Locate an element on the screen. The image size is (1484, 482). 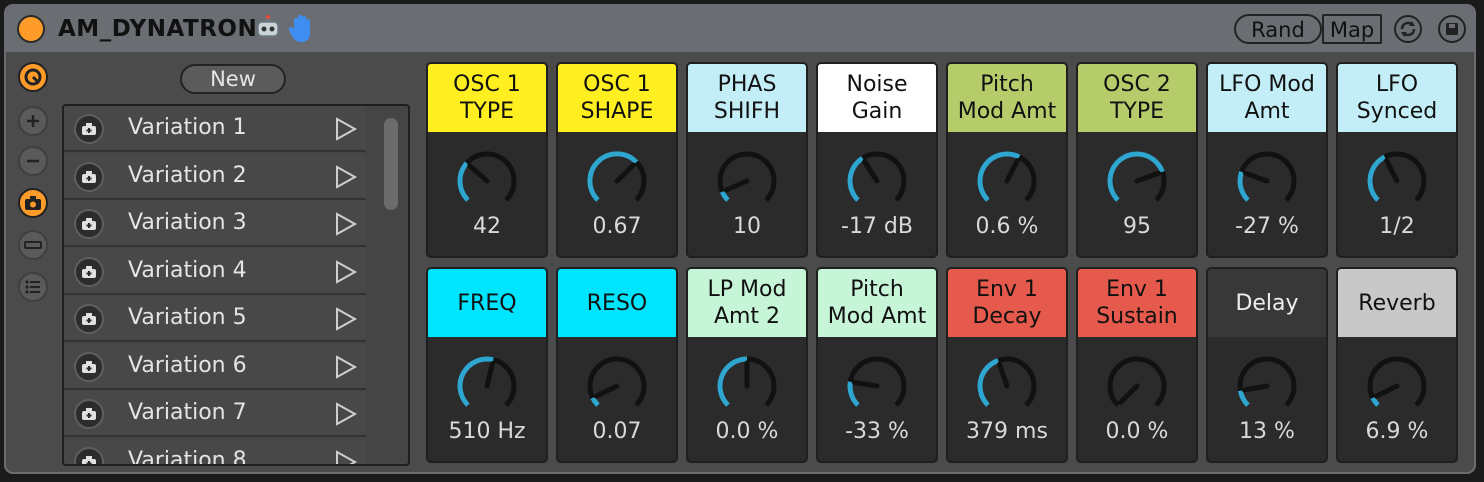
macro-label: Env 1 Sustain is located at coordinates (1137, 303).